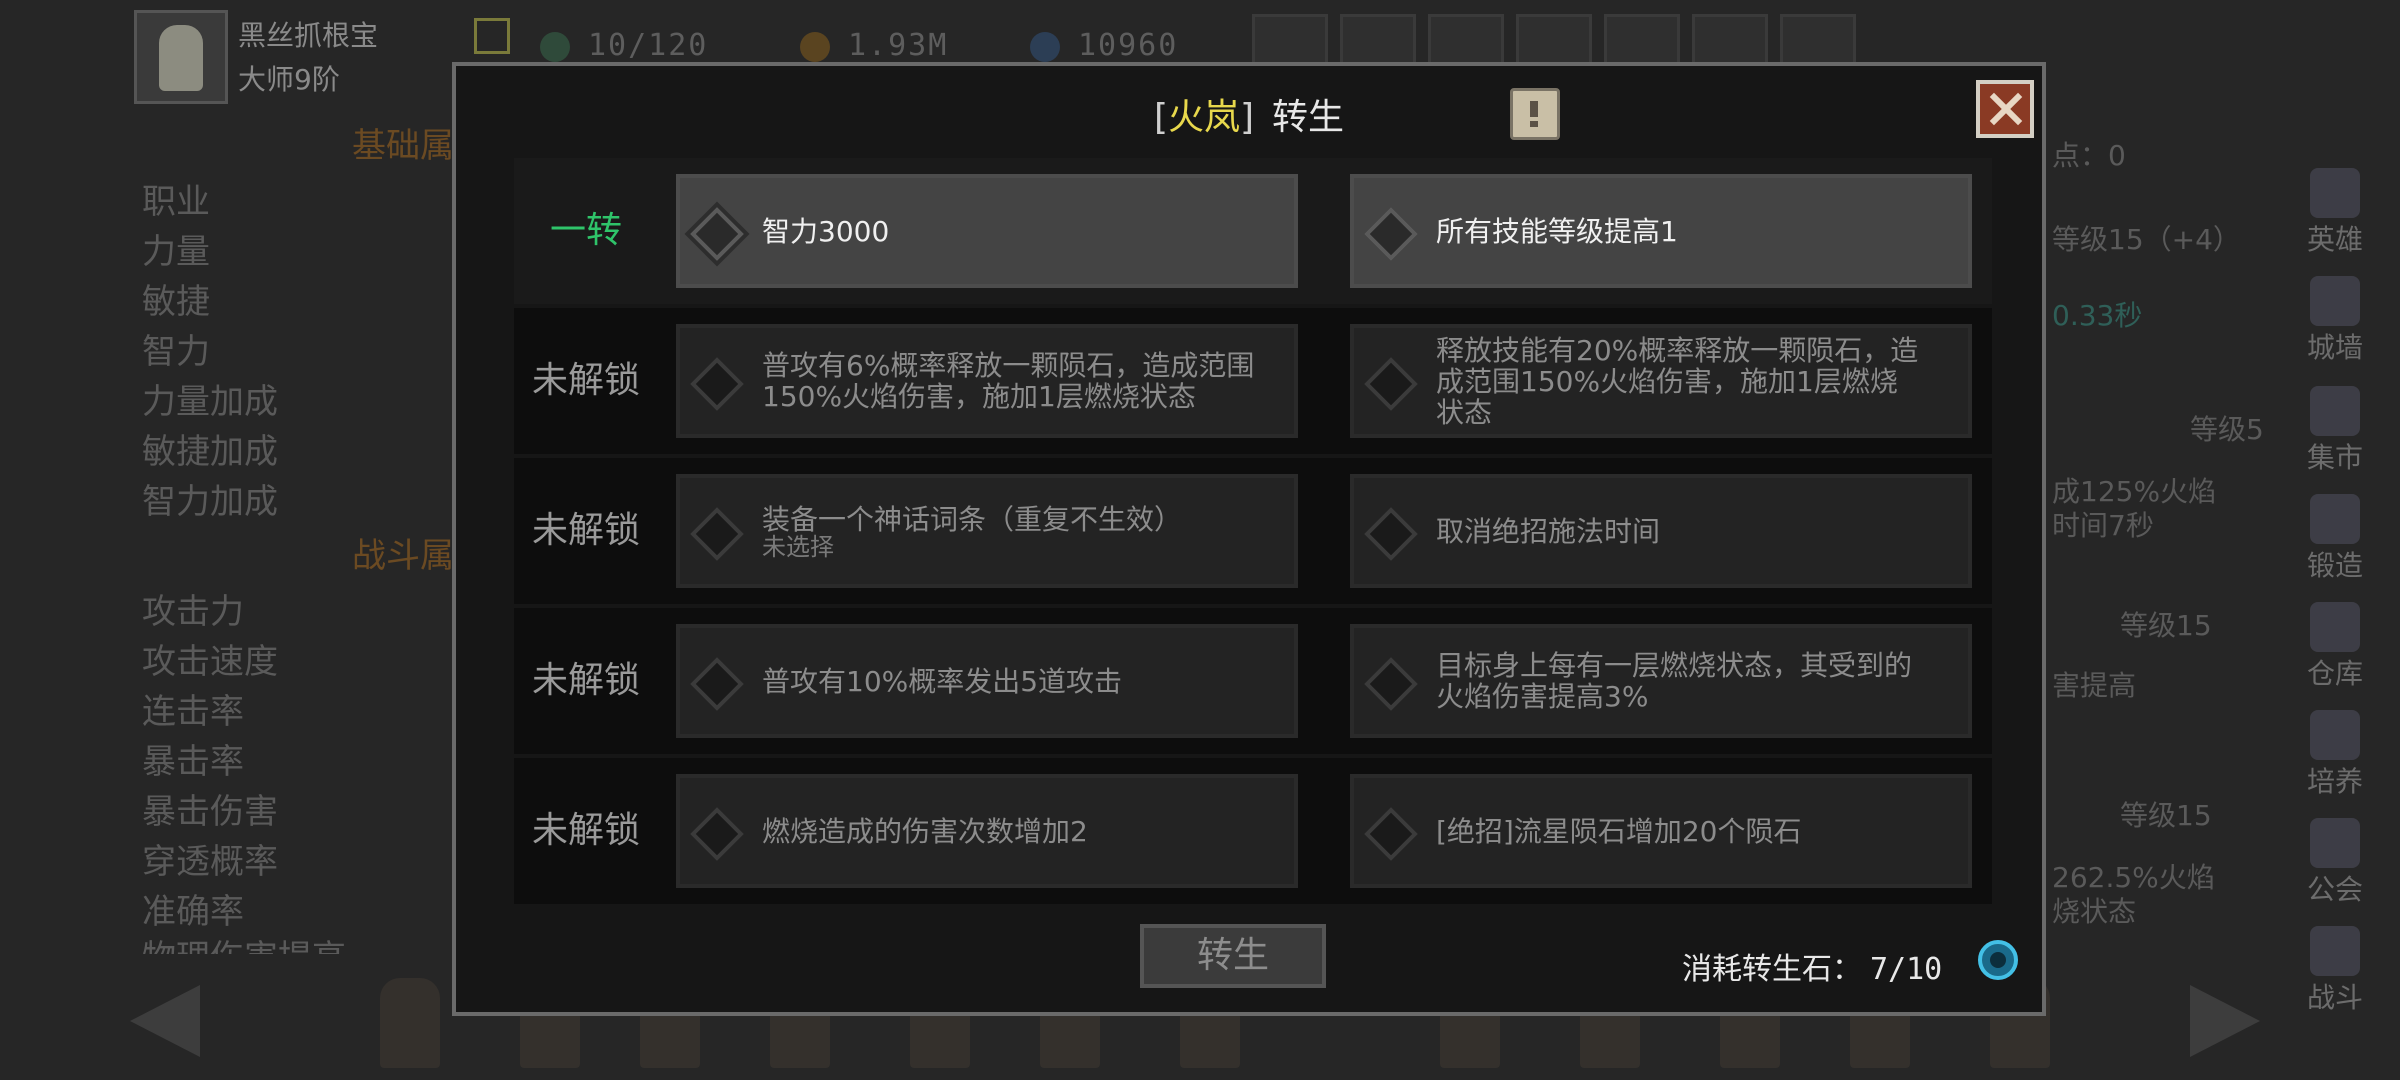  Describe the element at coordinates (492, 36) in the screenshot. I see `edit-icon` at that location.